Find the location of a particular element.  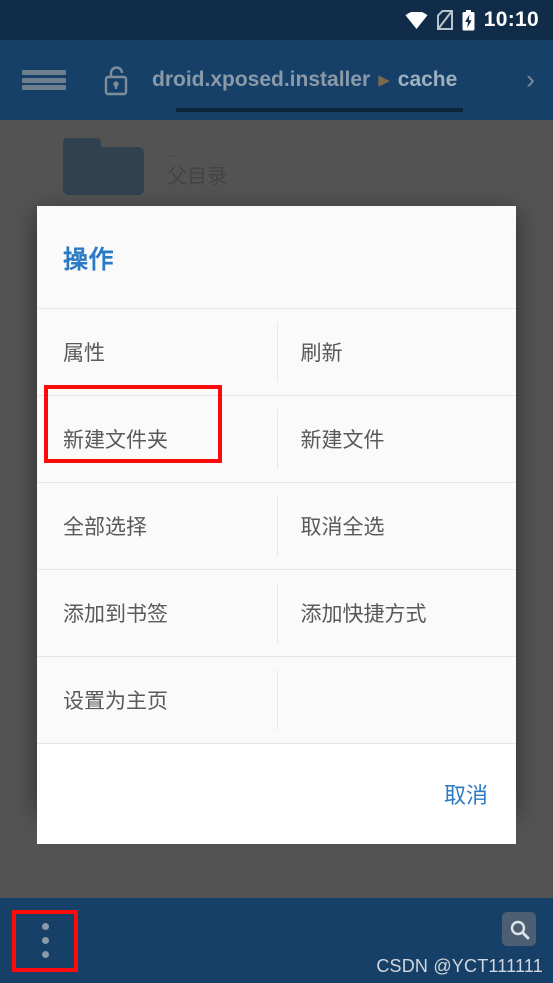

action-new-folder: 新建文件夹 is located at coordinates (157, 439).